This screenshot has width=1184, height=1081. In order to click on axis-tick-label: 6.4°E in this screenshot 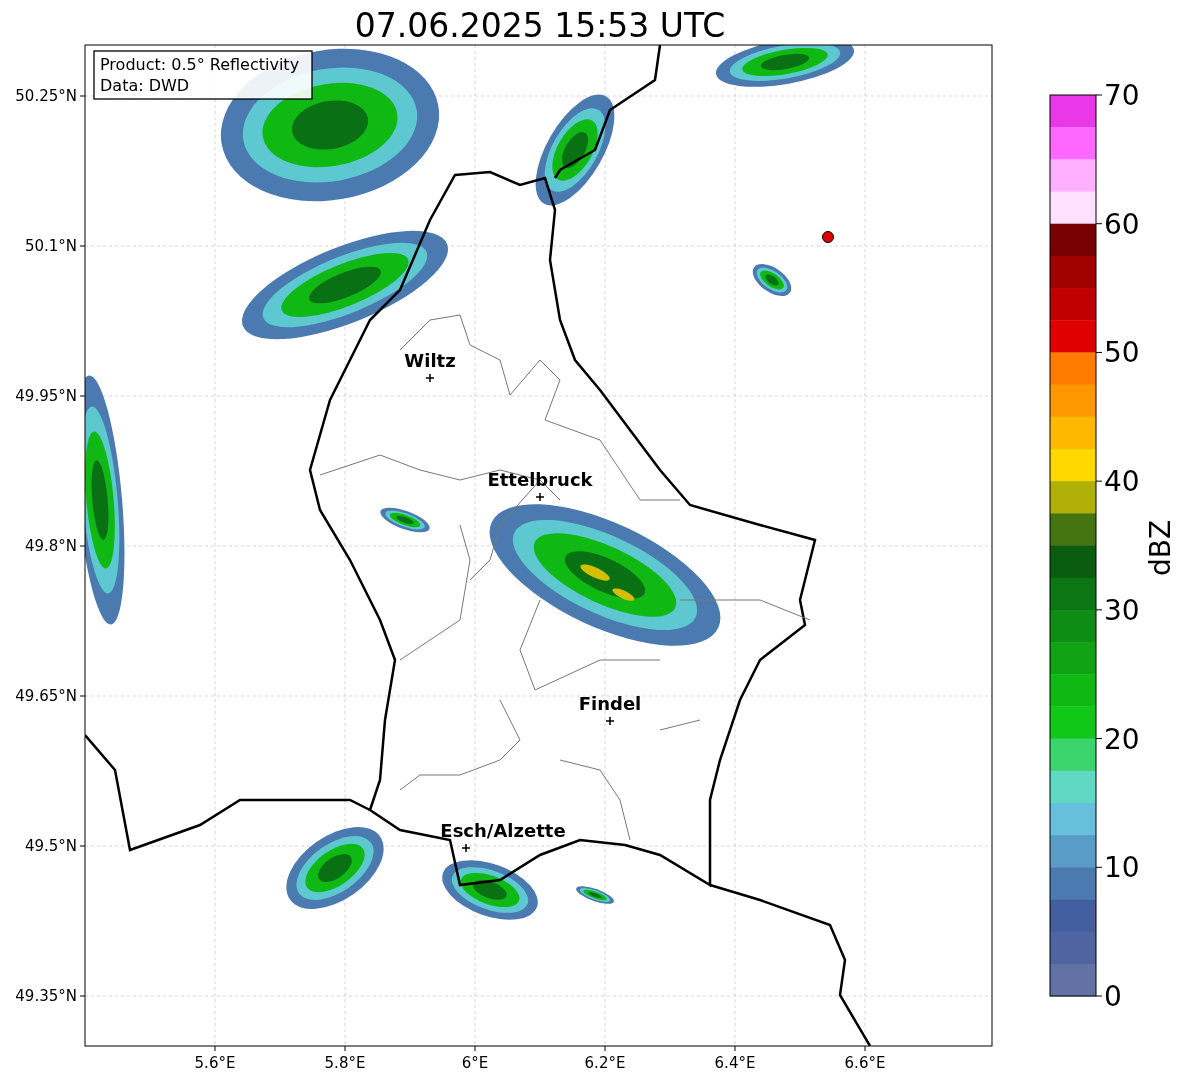, I will do `click(735, 1063)`.